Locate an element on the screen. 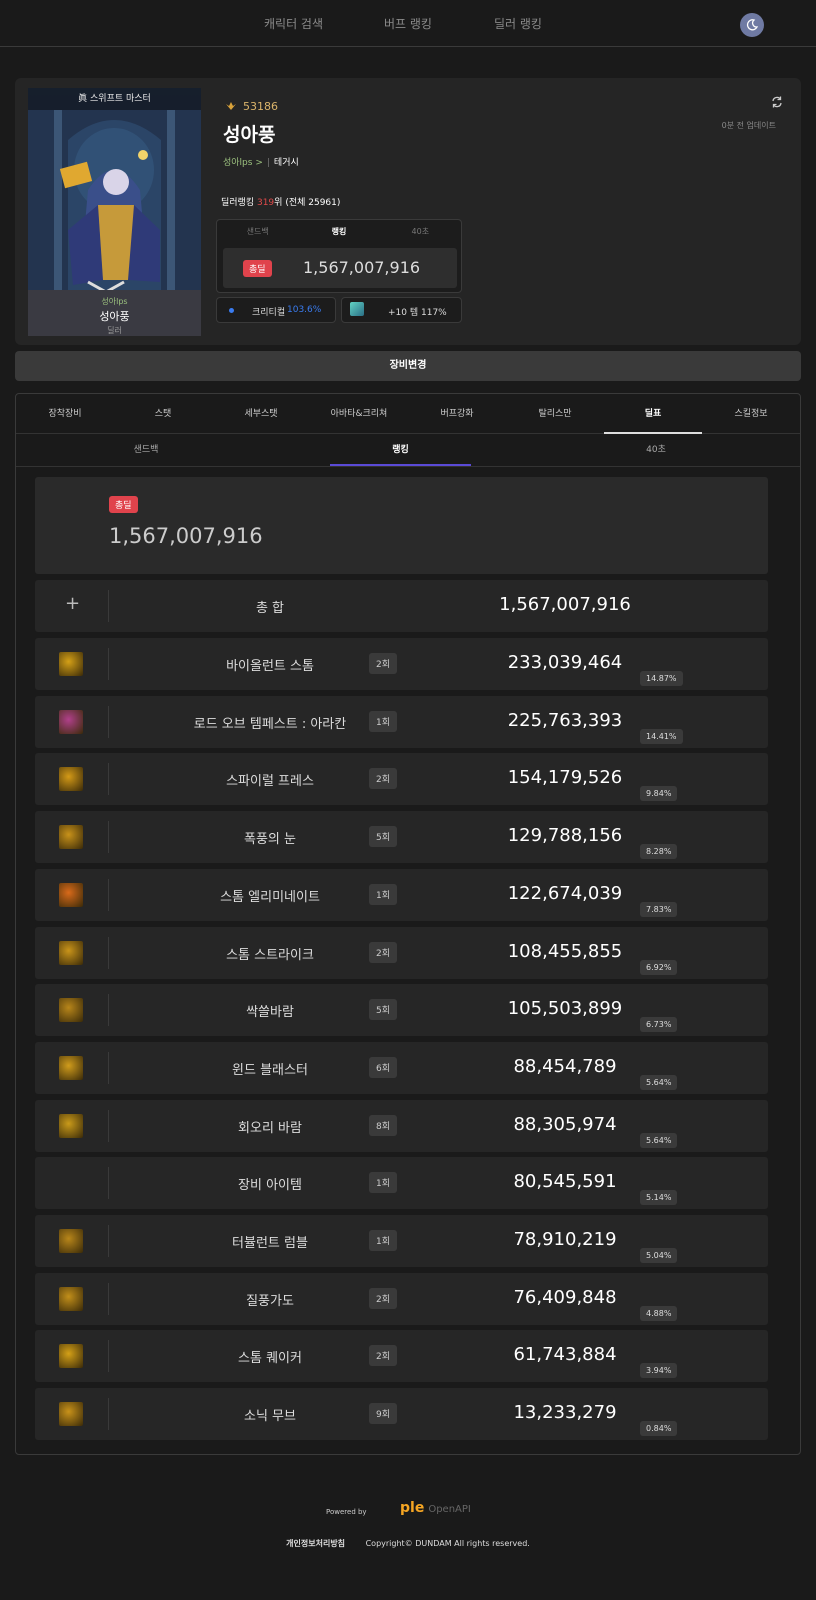 Image resolution: width=816 pixels, height=1600 pixels. tab-talisman: 탈리스만 is located at coordinates (555, 413).